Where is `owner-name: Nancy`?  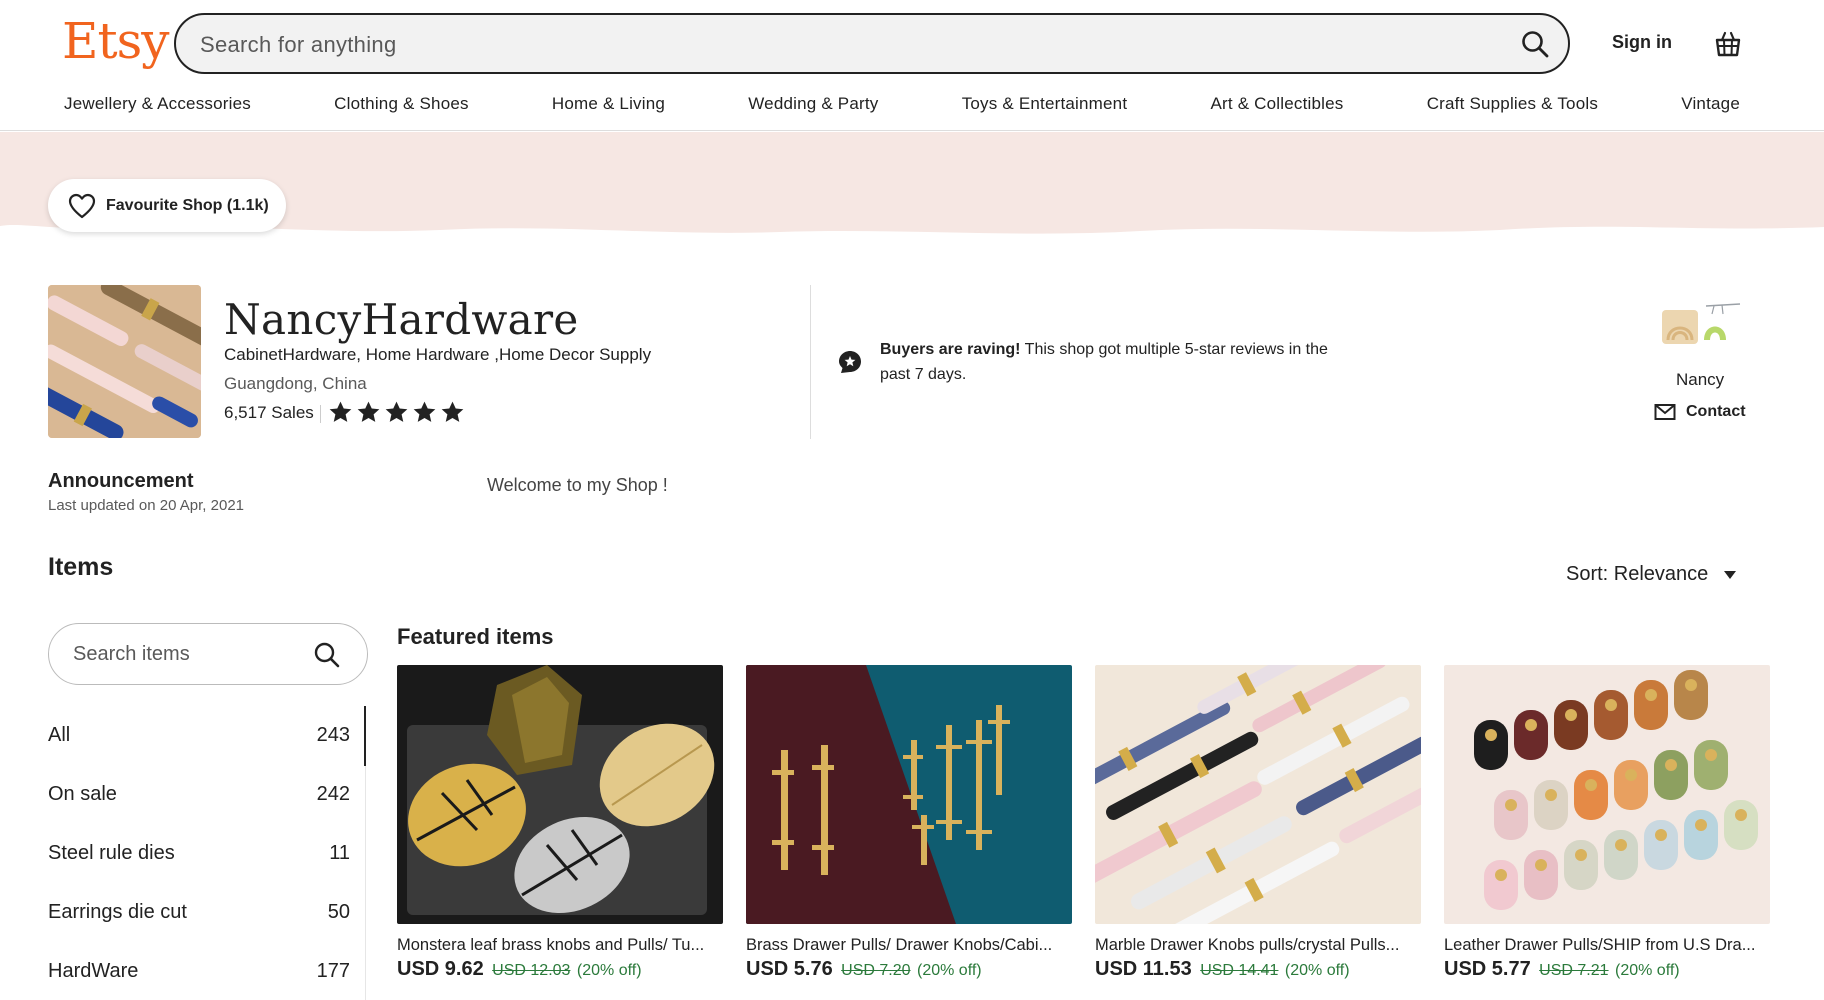 owner-name: Nancy is located at coordinates (1700, 380).